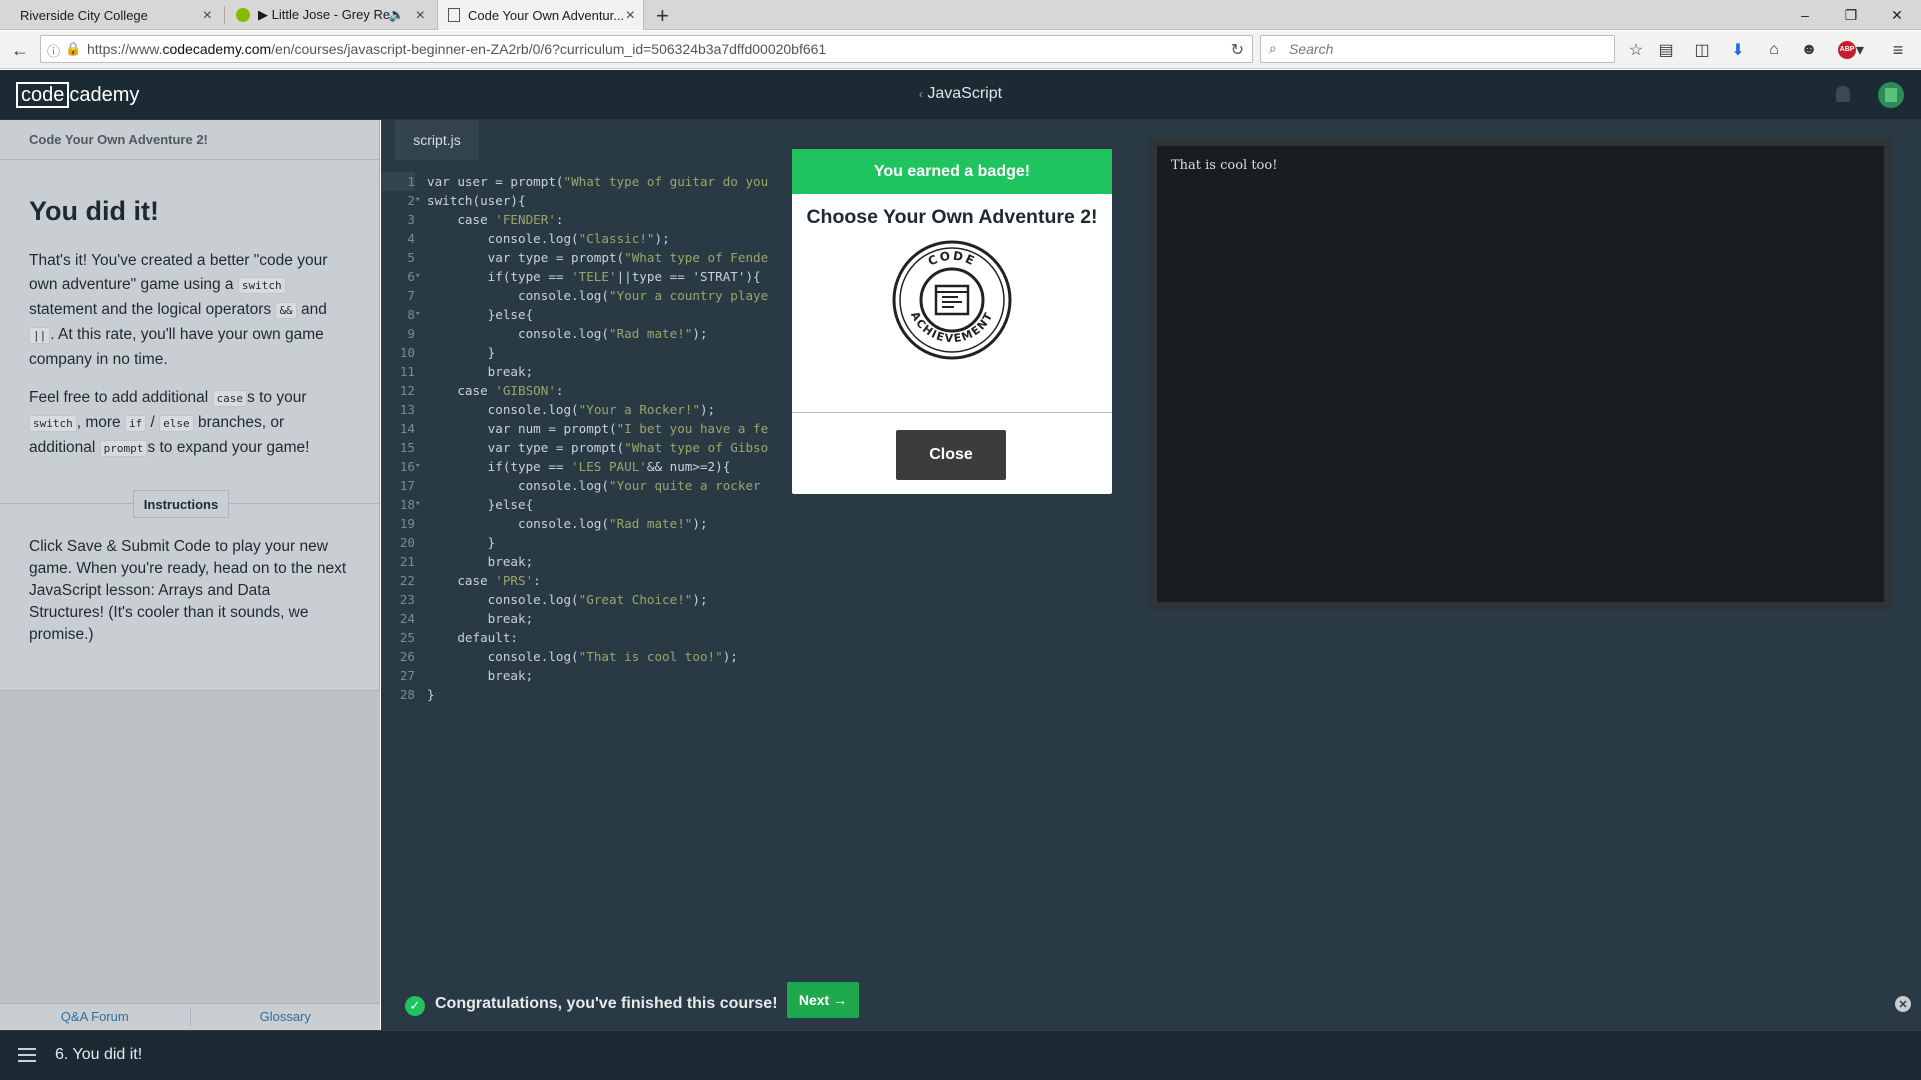 Image resolution: width=1921 pixels, height=1080 pixels. What do you see at coordinates (27, 1055) in the screenshot?
I see `hamburger-menu-icon` at bounding box center [27, 1055].